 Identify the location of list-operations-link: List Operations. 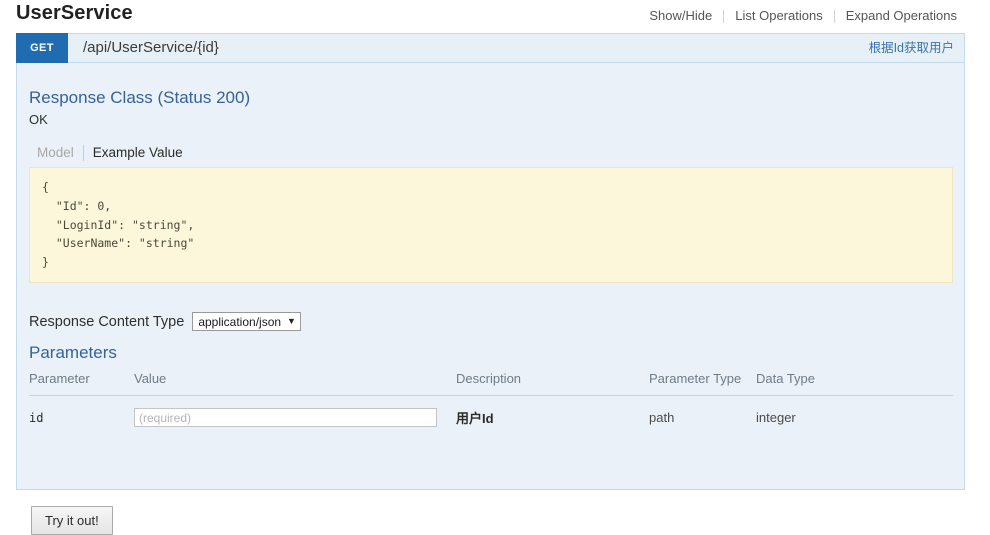
(778, 16).